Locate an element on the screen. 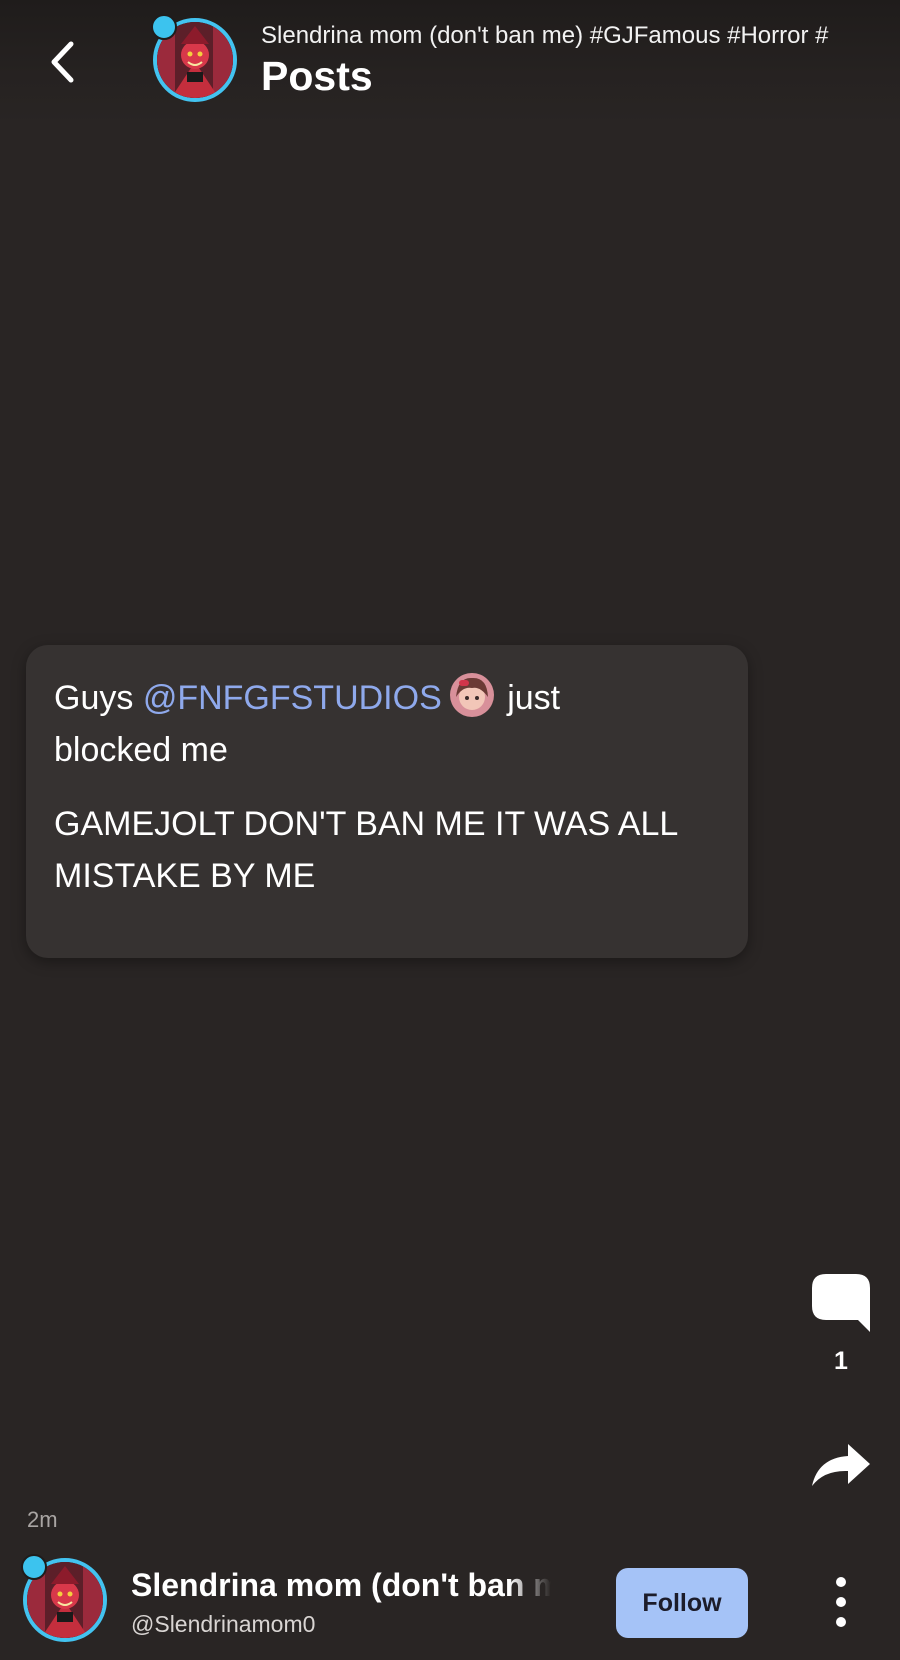  more-vertical-icon is located at coordinates (841, 1602).